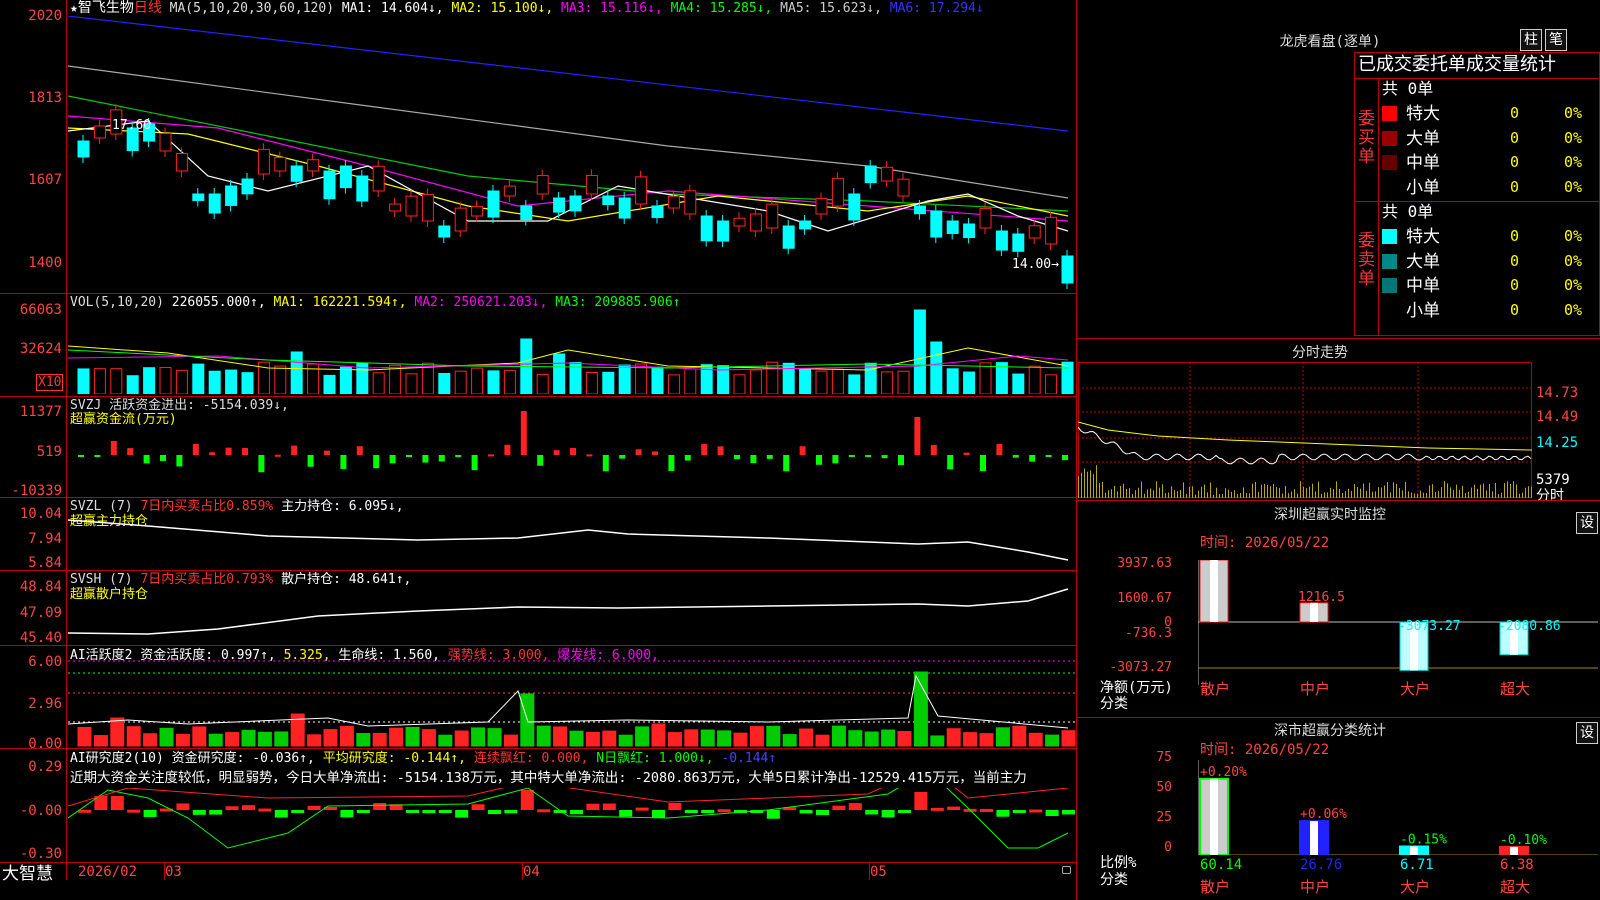 This screenshot has height=900, width=1600. What do you see at coordinates (571, 351) in the screenshot?
I see `volume-chart` at bounding box center [571, 351].